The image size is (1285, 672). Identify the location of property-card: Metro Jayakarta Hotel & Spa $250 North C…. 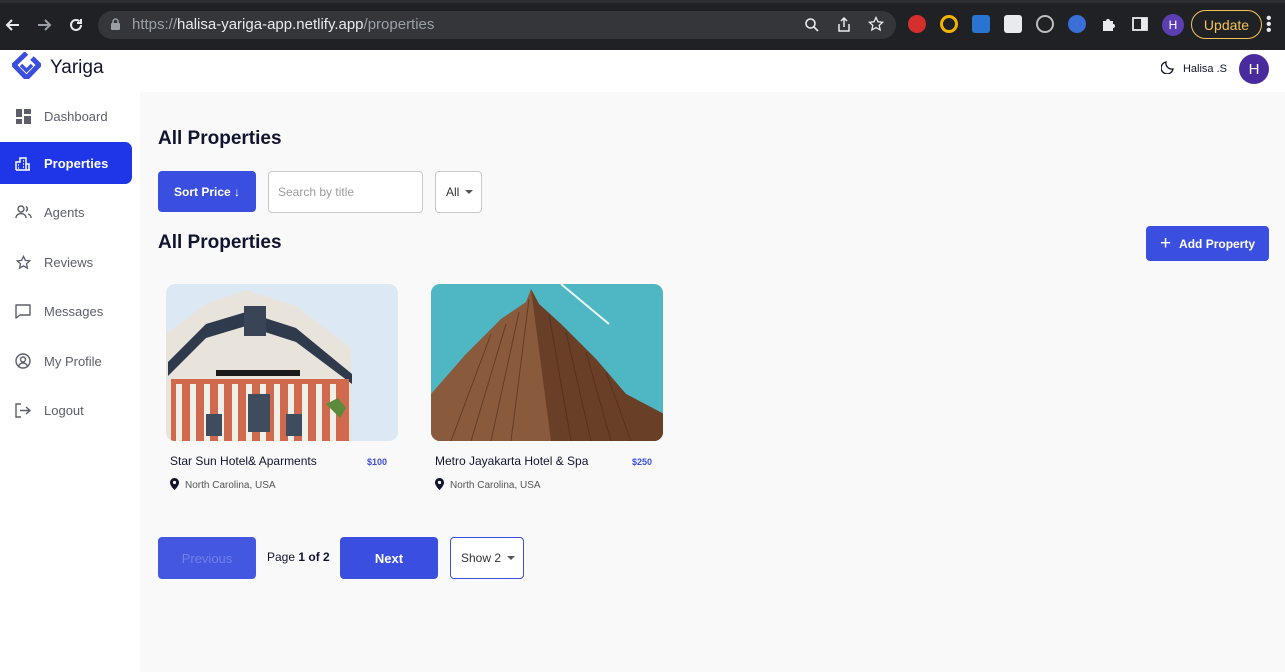
(547, 391).